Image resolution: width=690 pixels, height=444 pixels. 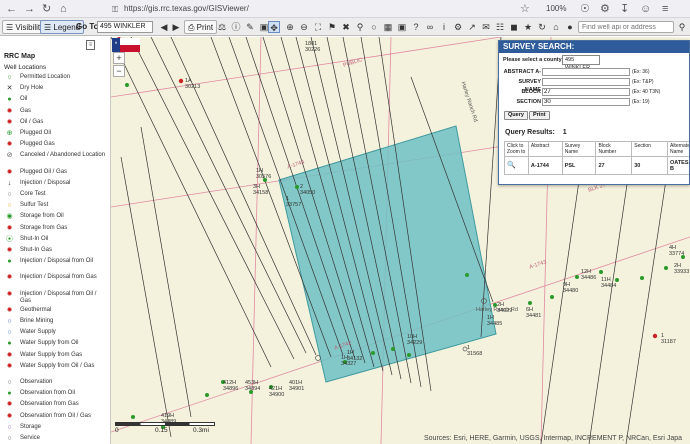 I want to click on search-icon: ⚲, so click(x=360, y=27).